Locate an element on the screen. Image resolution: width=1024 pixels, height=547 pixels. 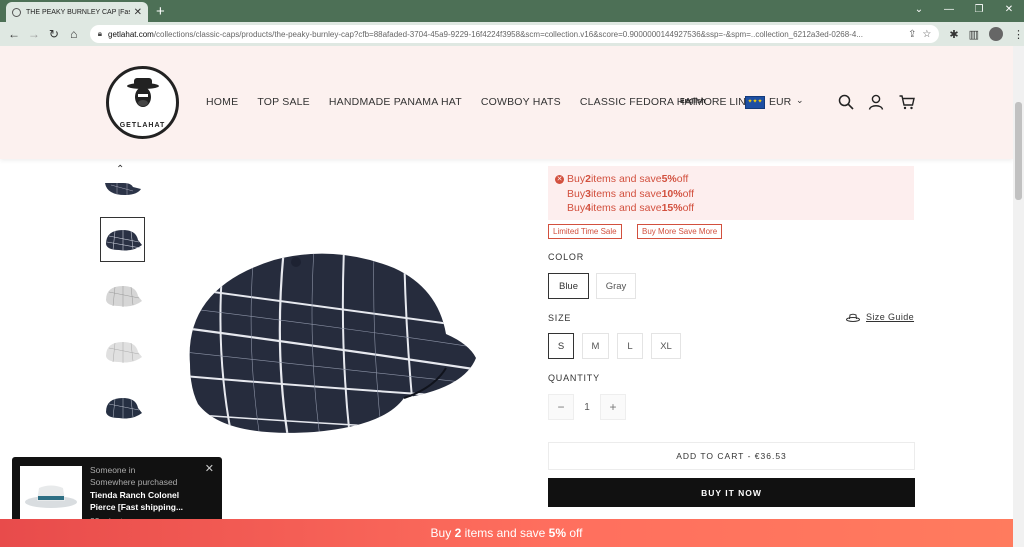
product-main-image is located at coordinates (332, 343).